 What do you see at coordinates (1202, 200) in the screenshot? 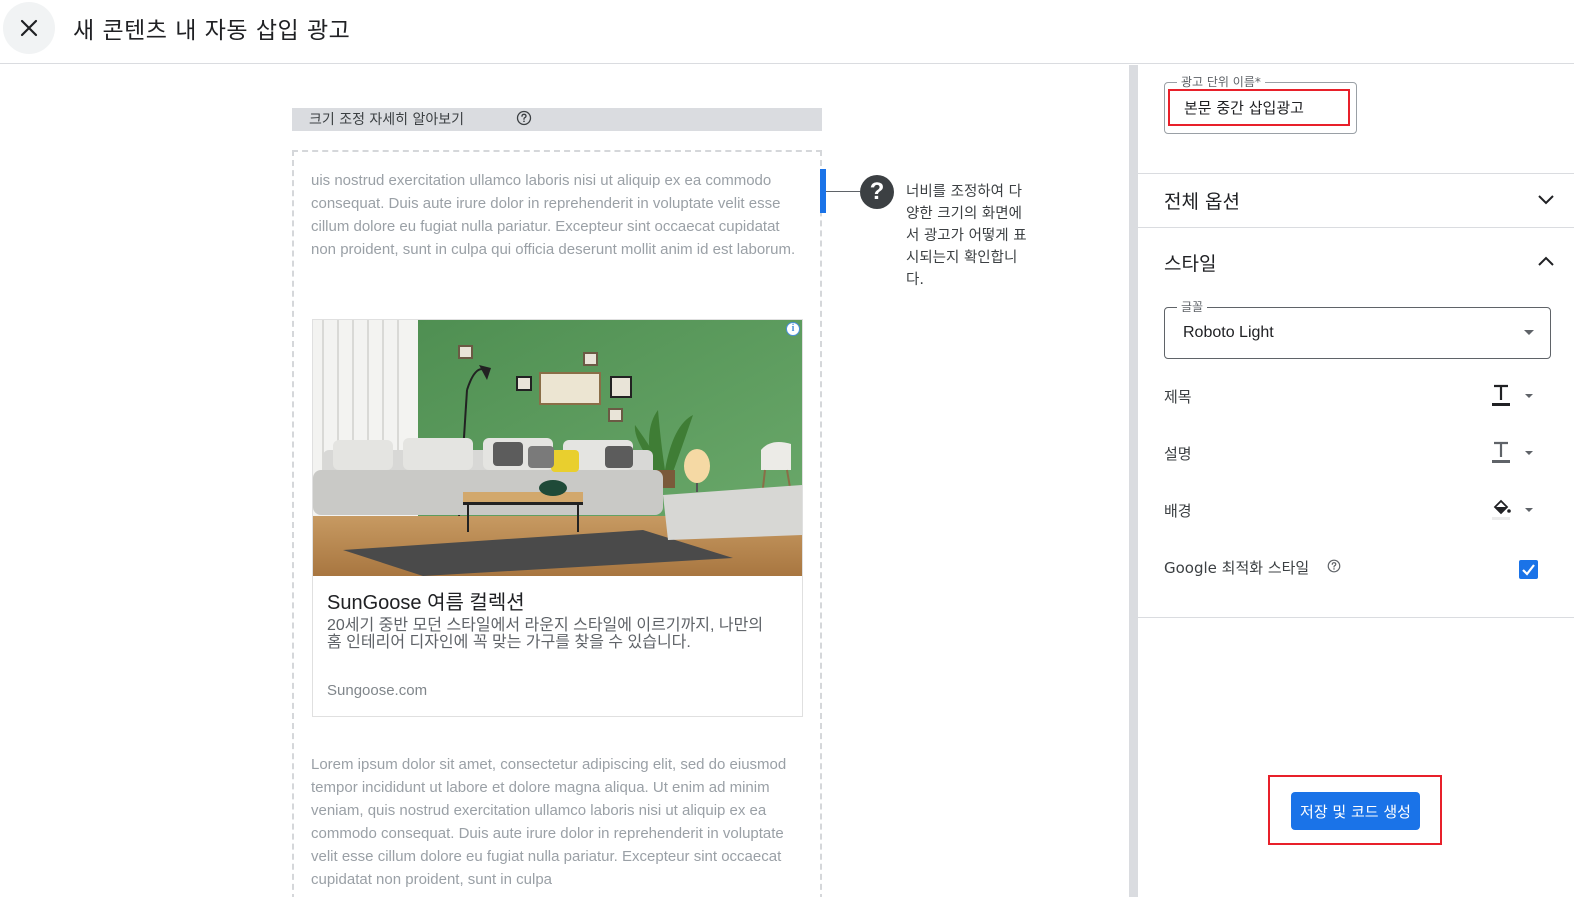
I see `all-options-header: 전체 옵션` at bounding box center [1202, 200].